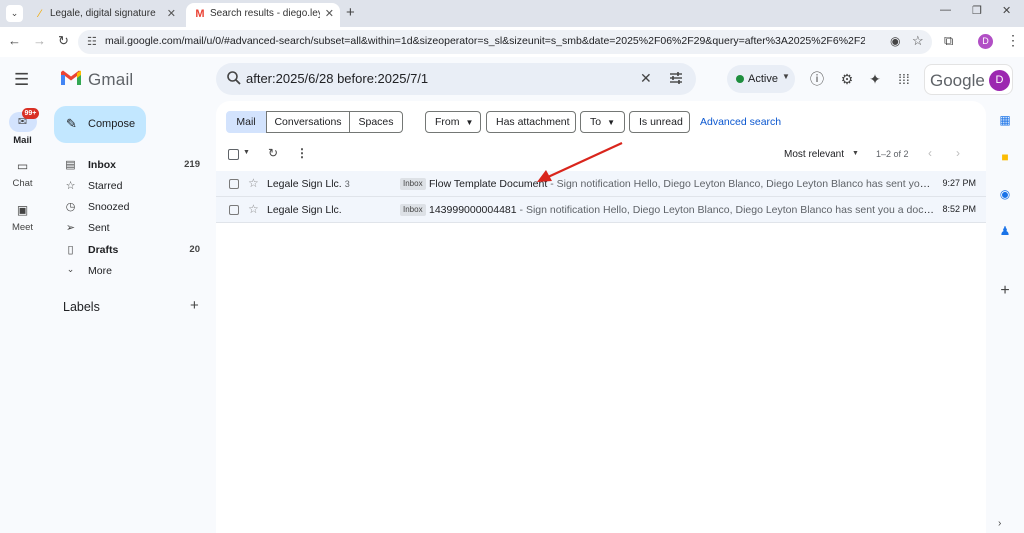  What do you see at coordinates (22, 127) in the screenshot?
I see `rail-mail: ✉ 99+ Mail` at bounding box center [22, 127].